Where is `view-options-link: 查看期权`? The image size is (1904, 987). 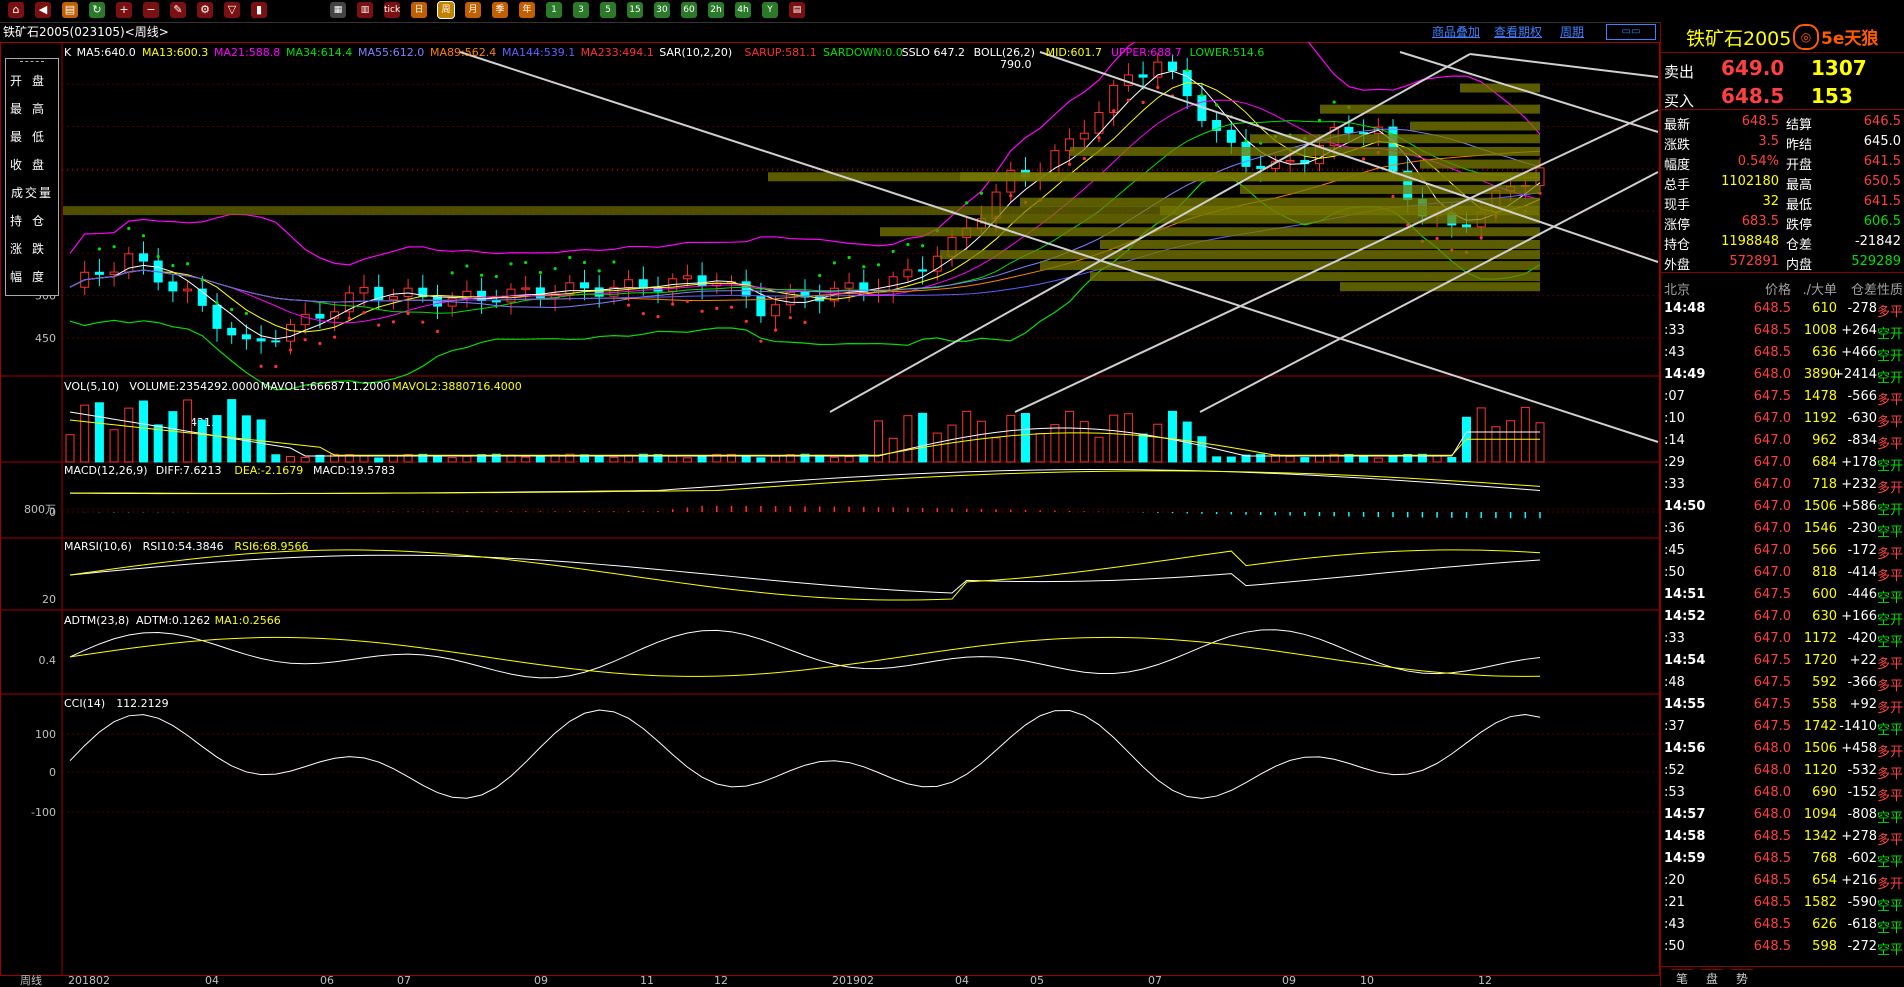 view-options-link: 查看期权 is located at coordinates (1518, 32).